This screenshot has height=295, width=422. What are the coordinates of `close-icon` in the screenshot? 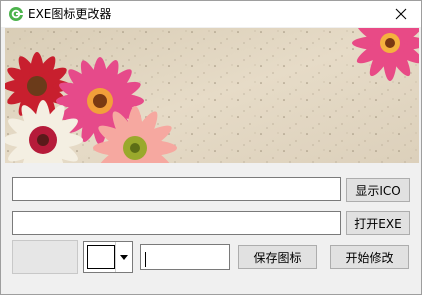 It's located at (401, 14).